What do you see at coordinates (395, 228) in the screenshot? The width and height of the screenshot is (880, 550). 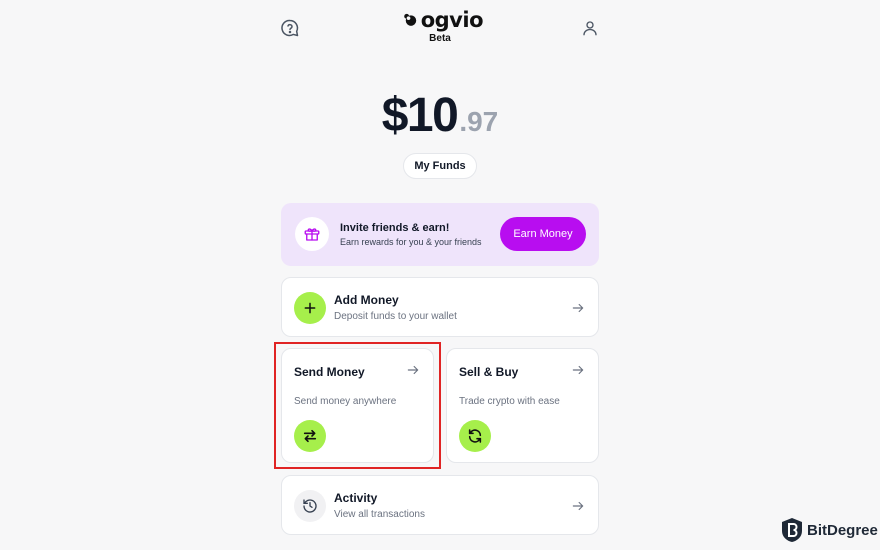 I see `invite-title: Invite friends & earn!` at bounding box center [395, 228].